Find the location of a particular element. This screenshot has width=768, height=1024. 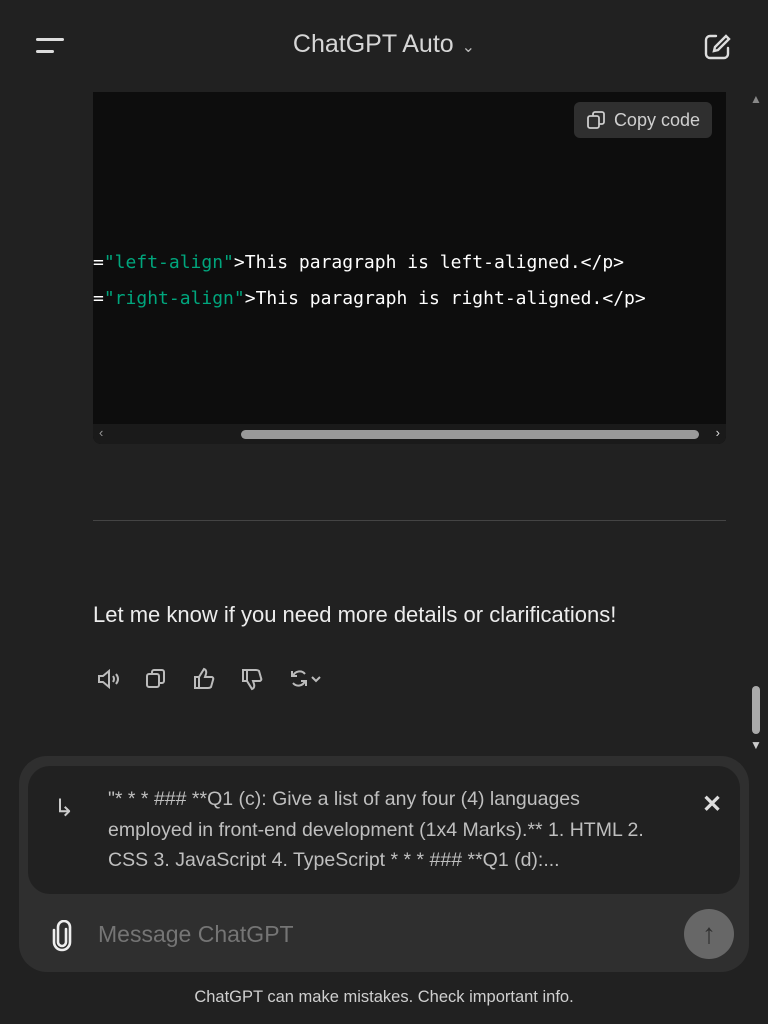

message-actions is located at coordinates (209, 679).